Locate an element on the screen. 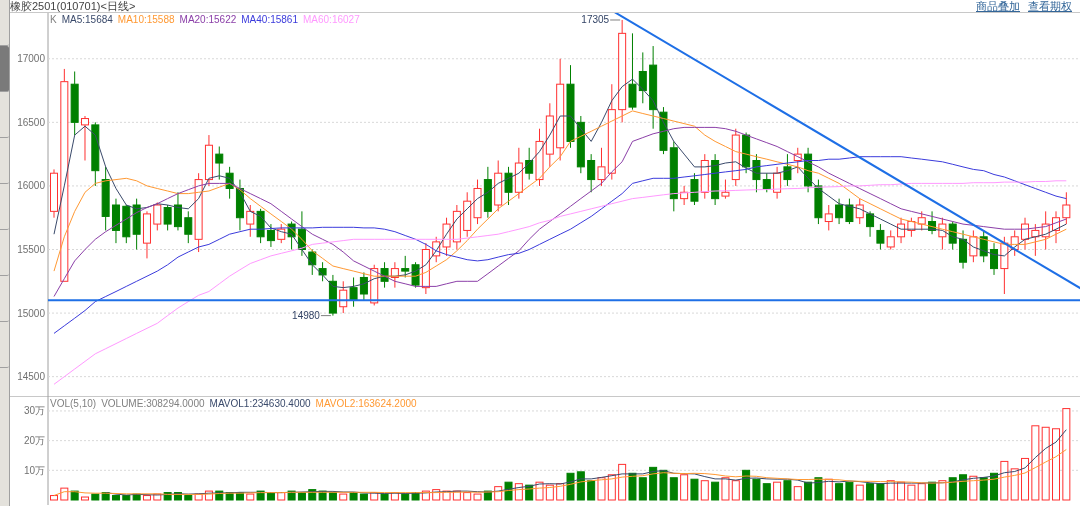 The width and height of the screenshot is (1080, 506). axis-label: 16500 is located at coordinates (31, 122).